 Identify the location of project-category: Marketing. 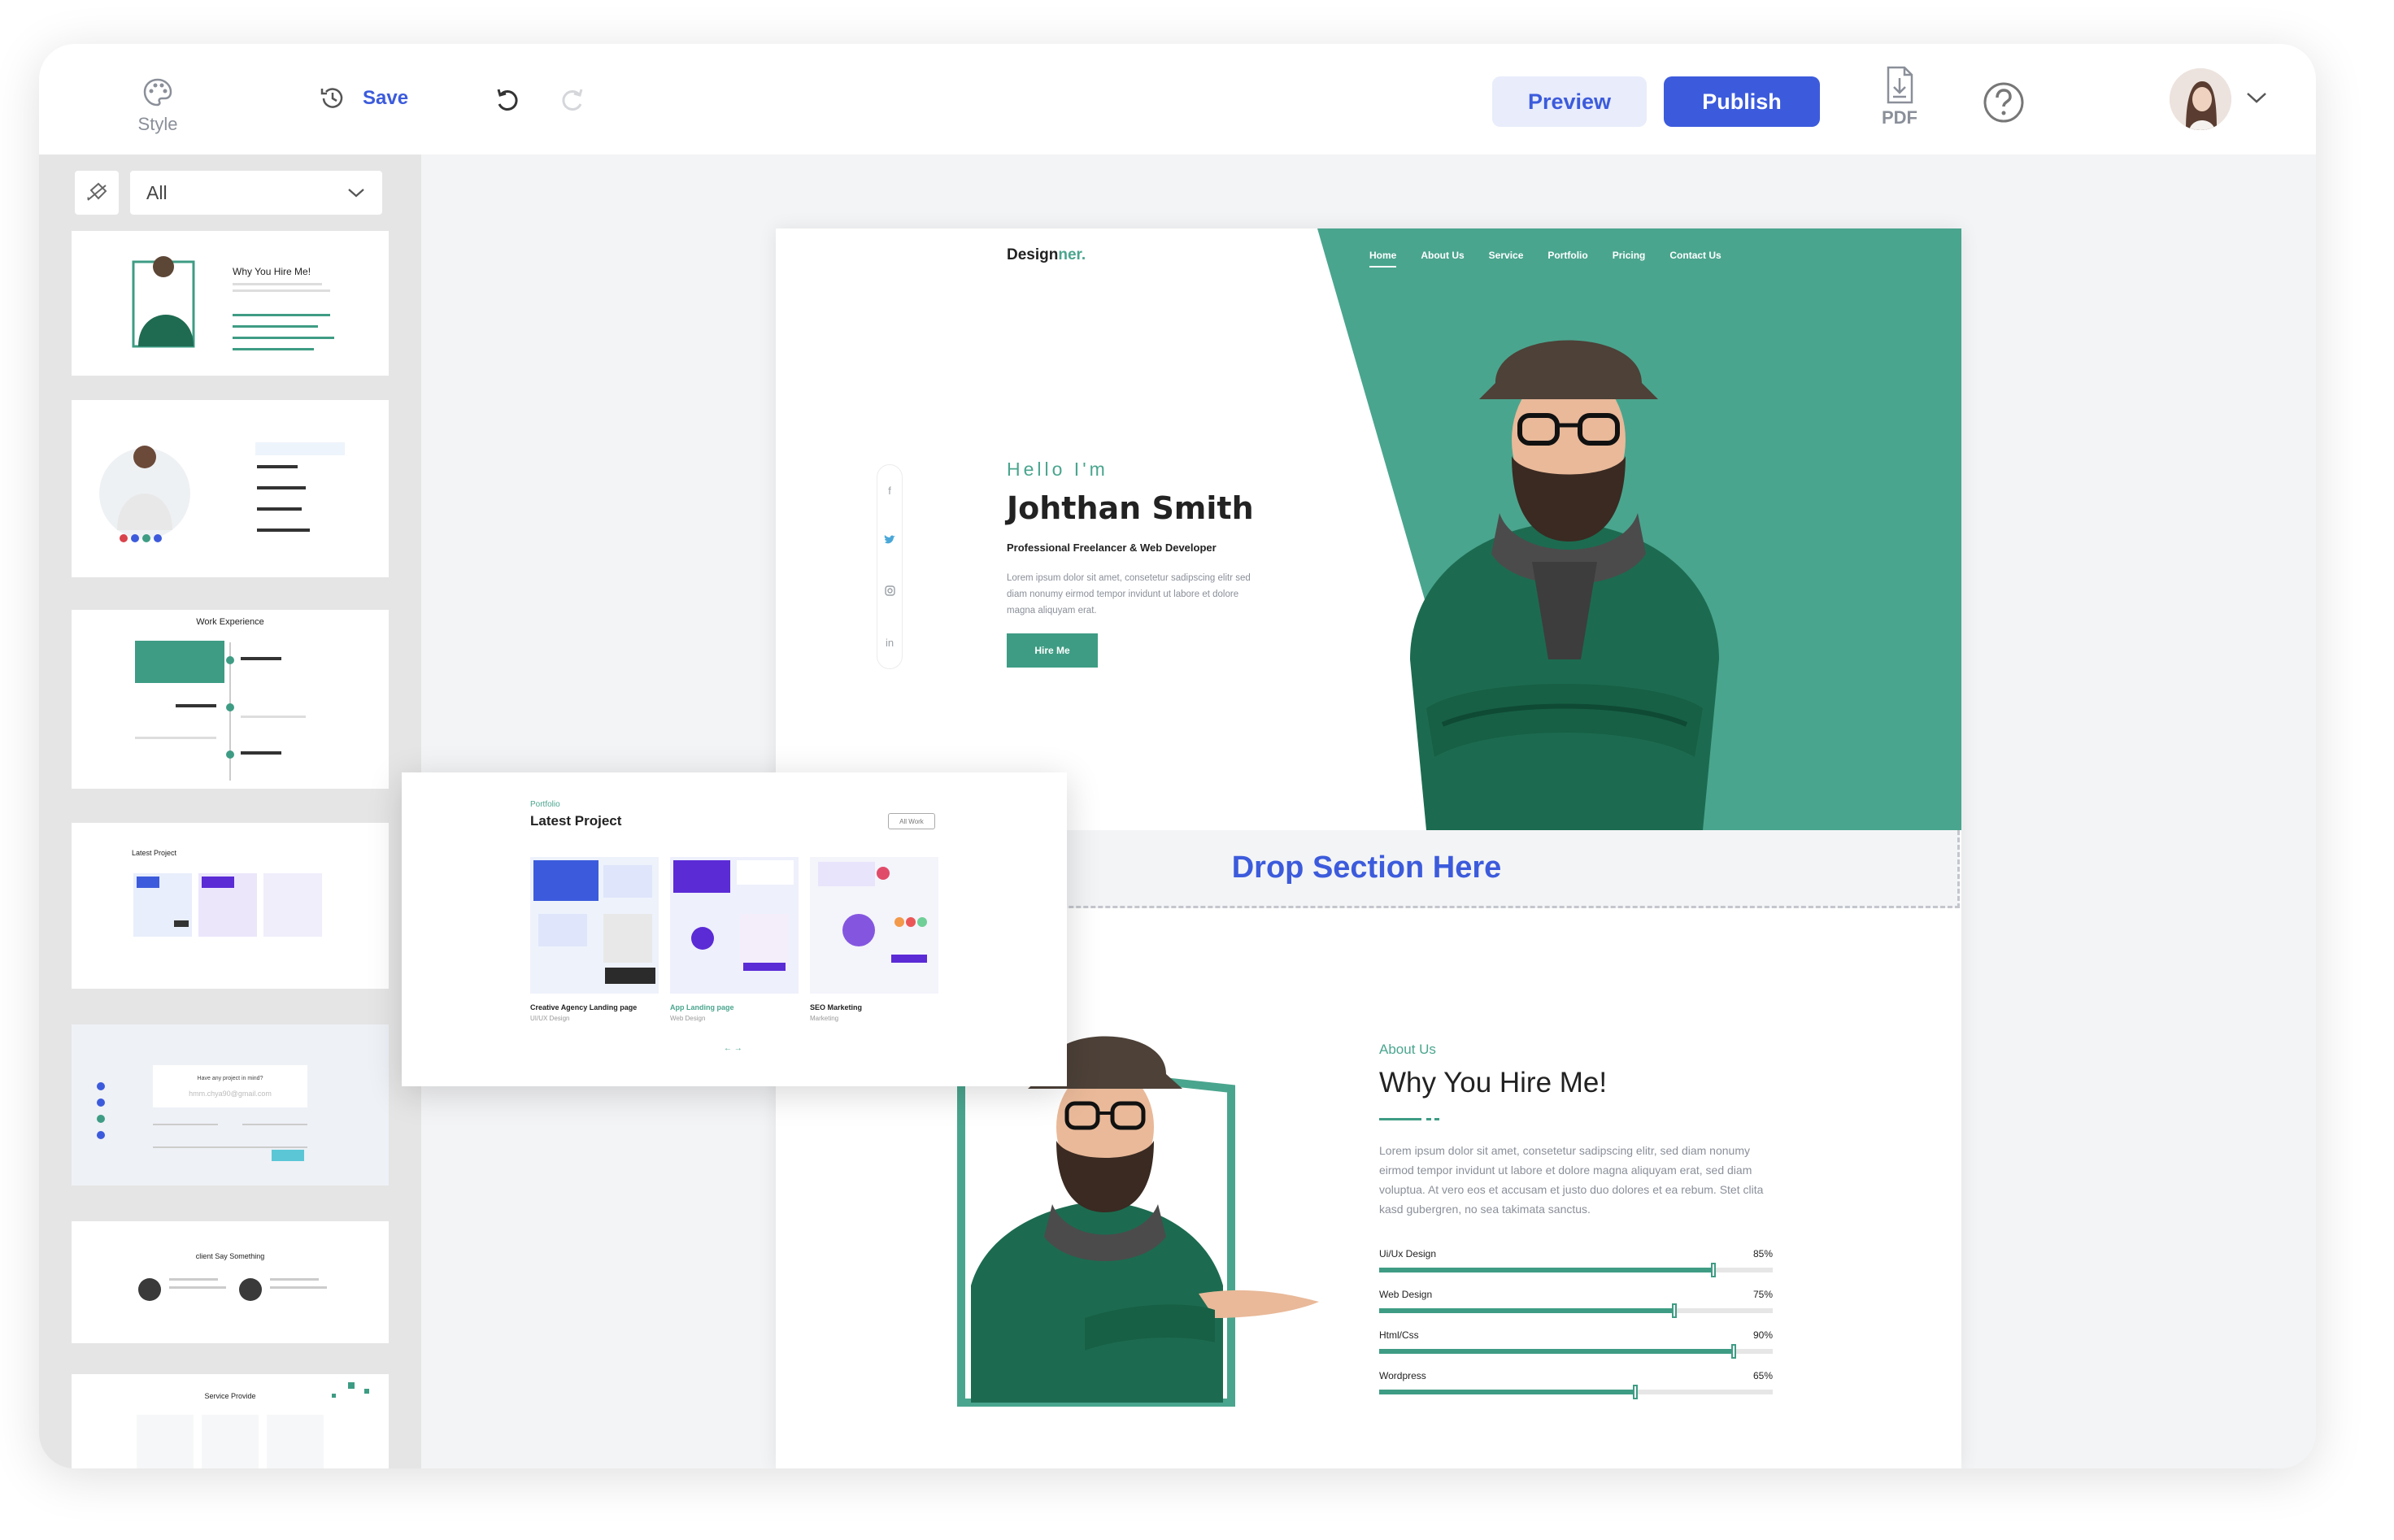
(824, 1018).